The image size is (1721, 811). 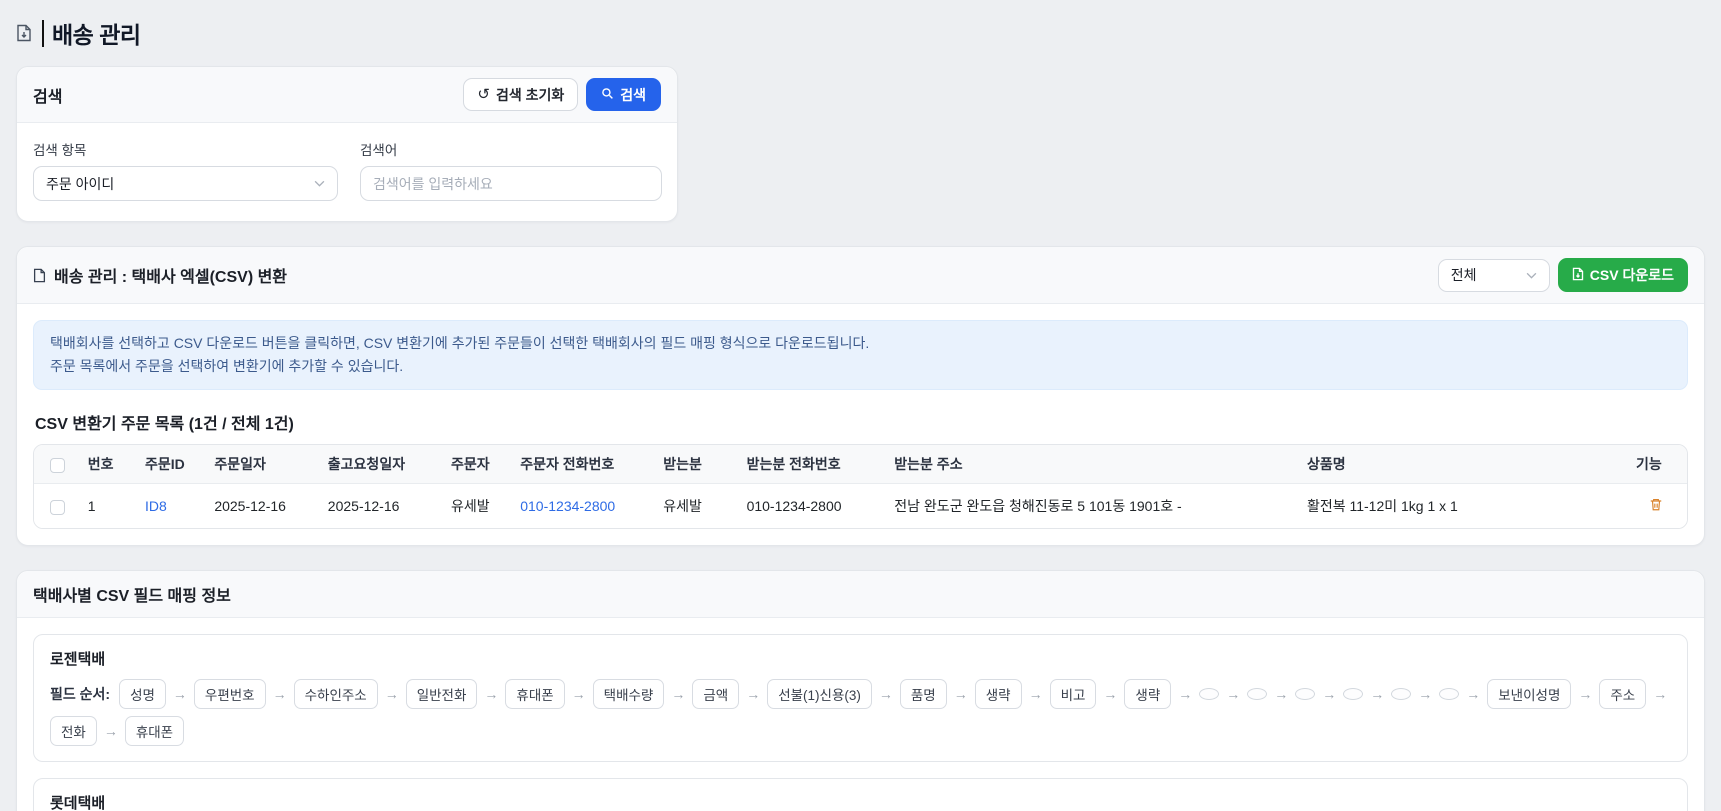 I want to click on field-pill: 수하인주소, so click(x=335, y=694).